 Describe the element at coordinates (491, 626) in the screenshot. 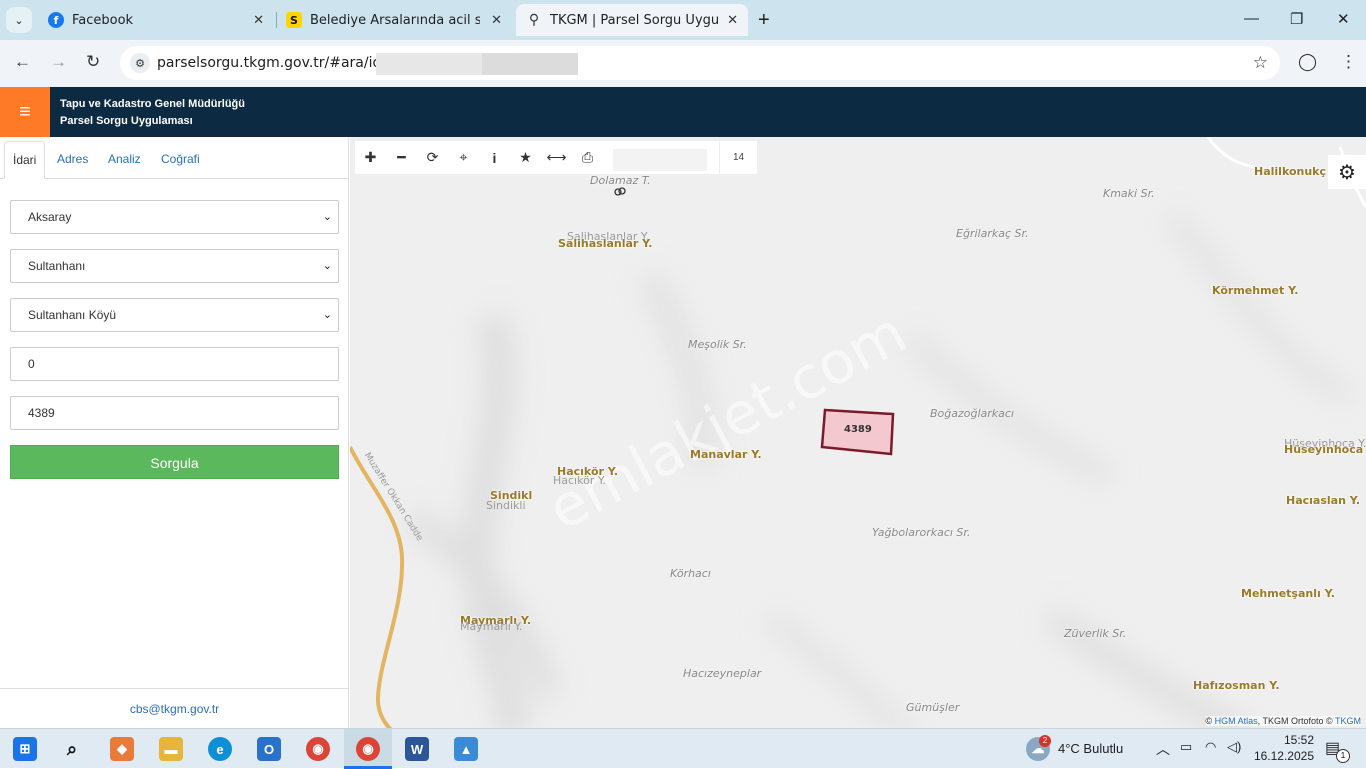

I see `map-label: Maymarlı Y.` at that location.